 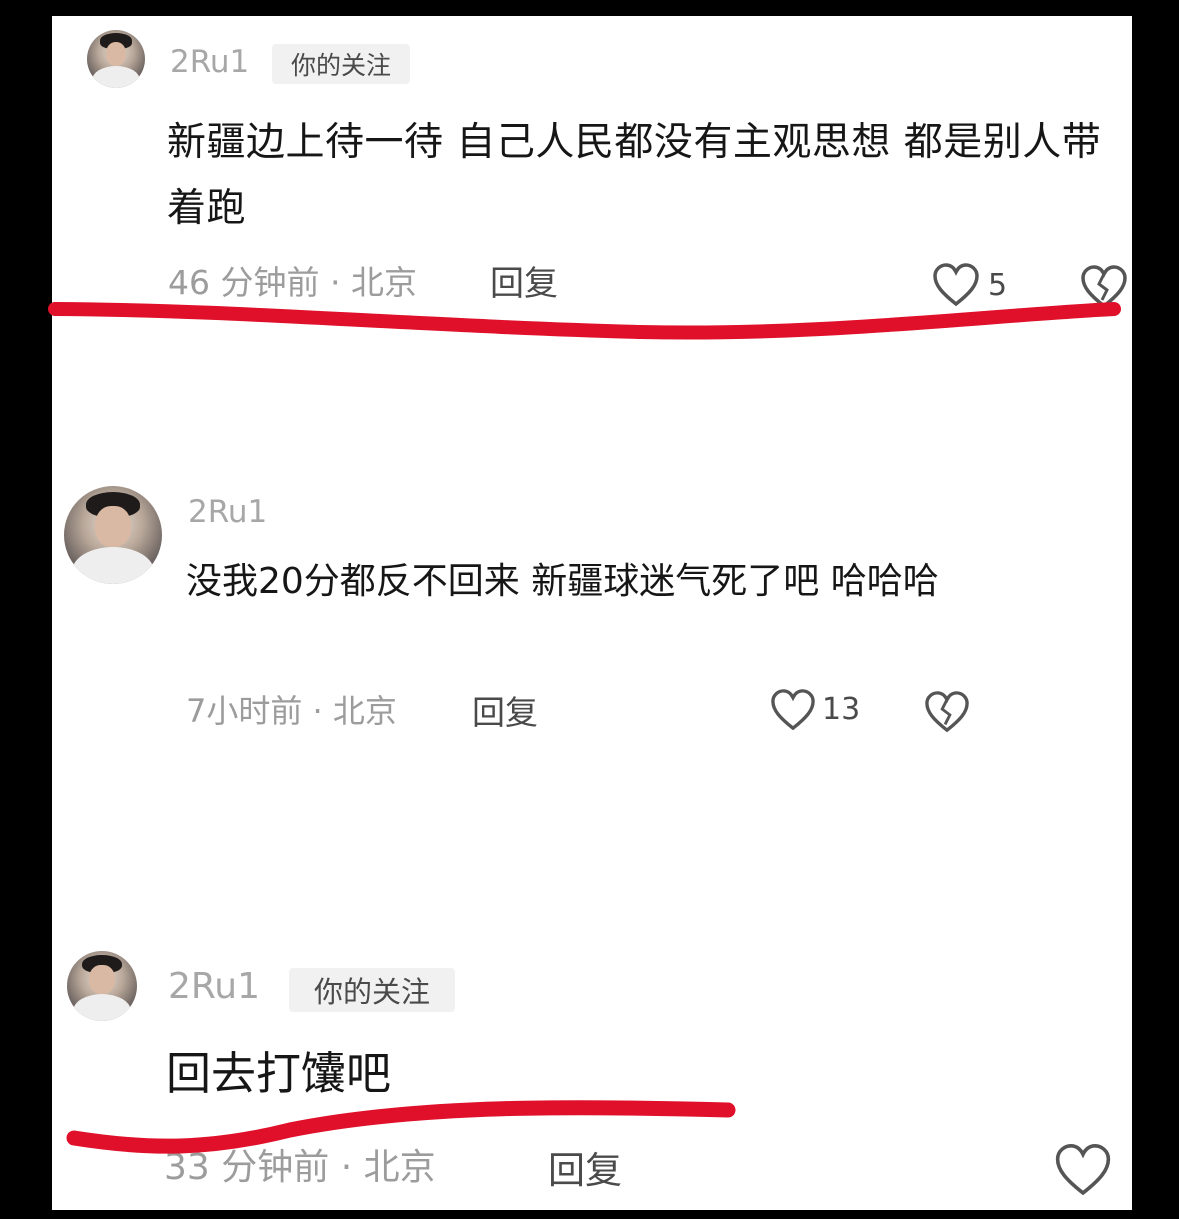 What do you see at coordinates (524, 280) in the screenshot?
I see `reply-button-1: 回复` at bounding box center [524, 280].